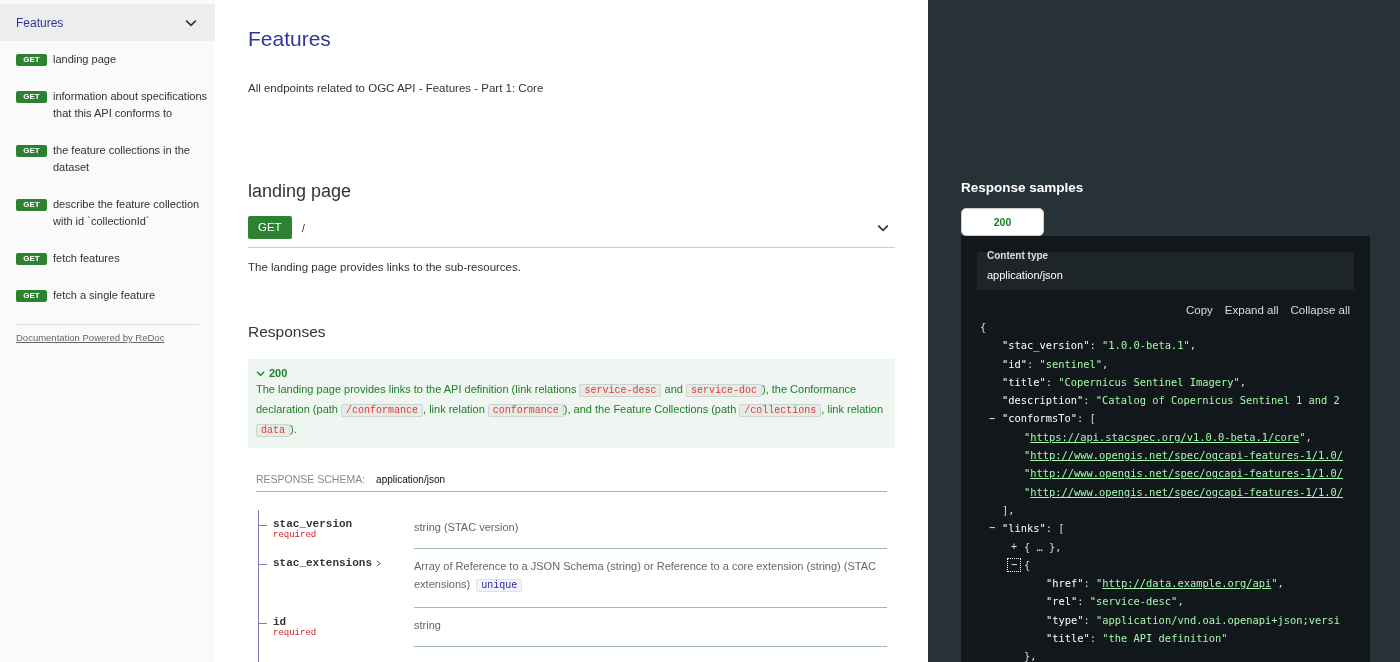  What do you see at coordinates (86, 258) in the screenshot?
I see `sidebar-item: fetch features` at bounding box center [86, 258].